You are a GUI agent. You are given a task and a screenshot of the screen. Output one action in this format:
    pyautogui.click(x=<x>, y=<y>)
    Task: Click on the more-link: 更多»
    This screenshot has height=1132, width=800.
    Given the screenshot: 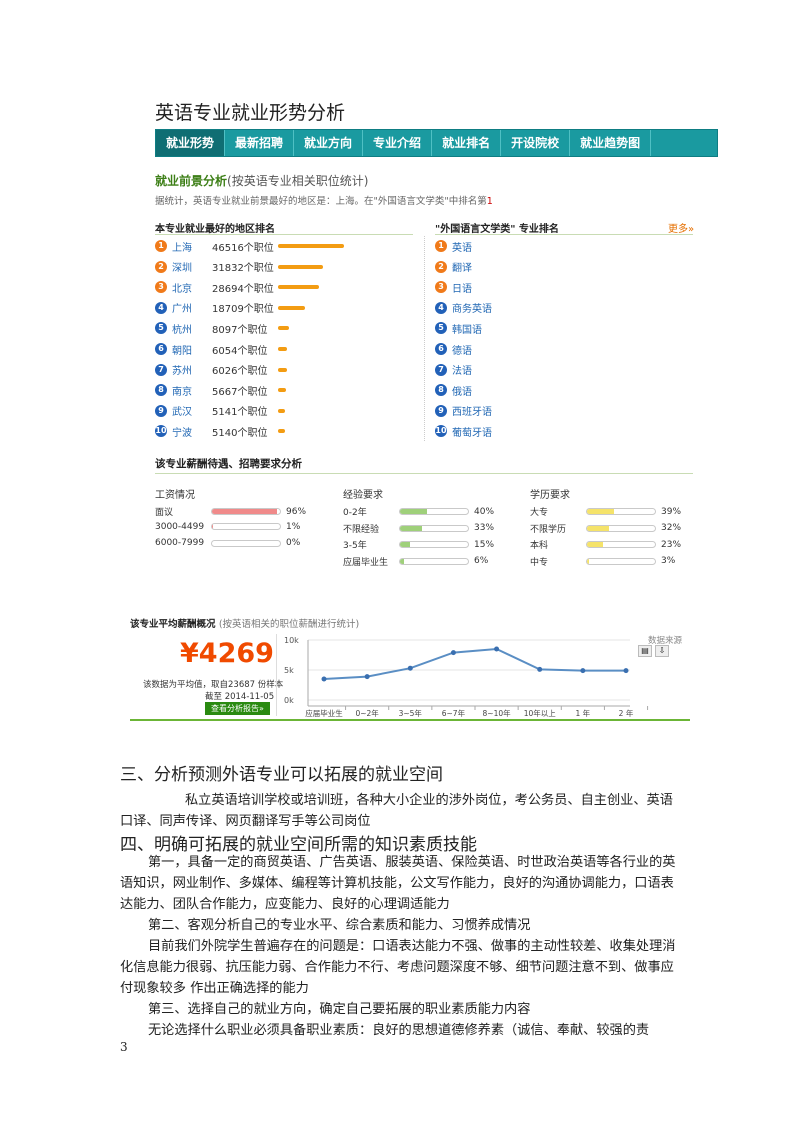 What is the action you would take?
    pyautogui.click(x=681, y=227)
    